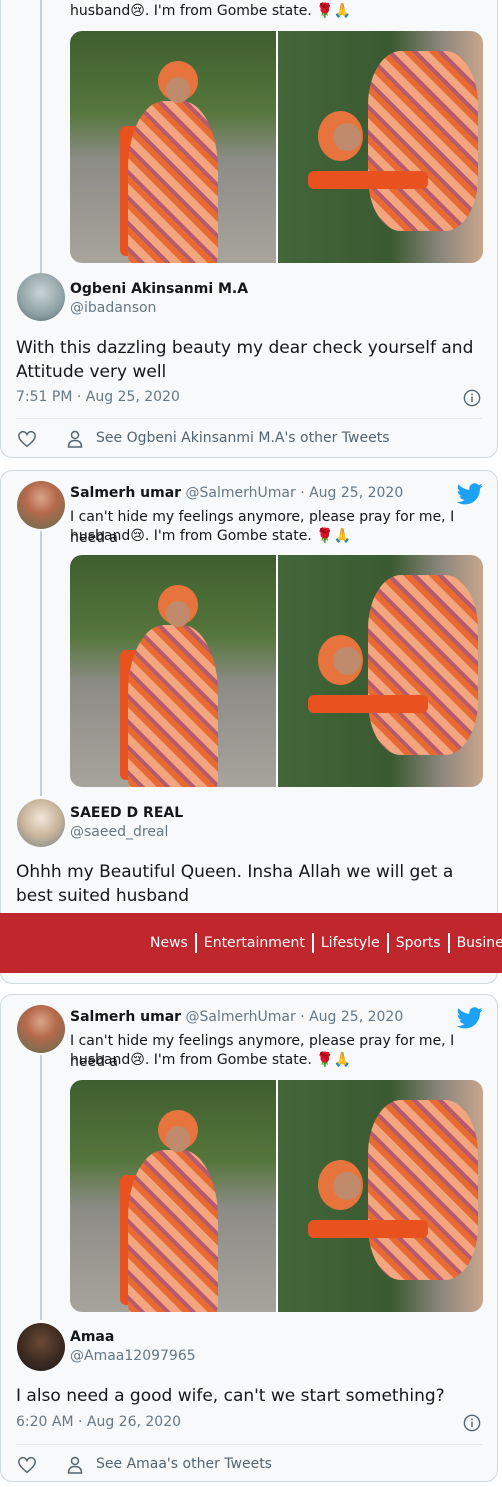 Image resolution: width=502 pixels, height=1487 pixels. I want to click on see-other-tweets-link: See Ogbeni Akinsanmi M.A's other Tweets, so click(243, 438).